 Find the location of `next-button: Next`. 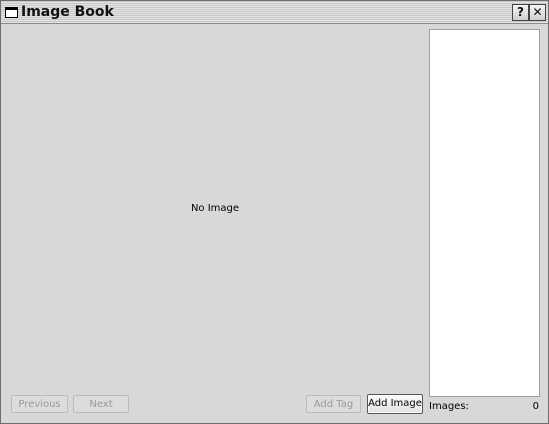

next-button: Next is located at coordinates (101, 404).